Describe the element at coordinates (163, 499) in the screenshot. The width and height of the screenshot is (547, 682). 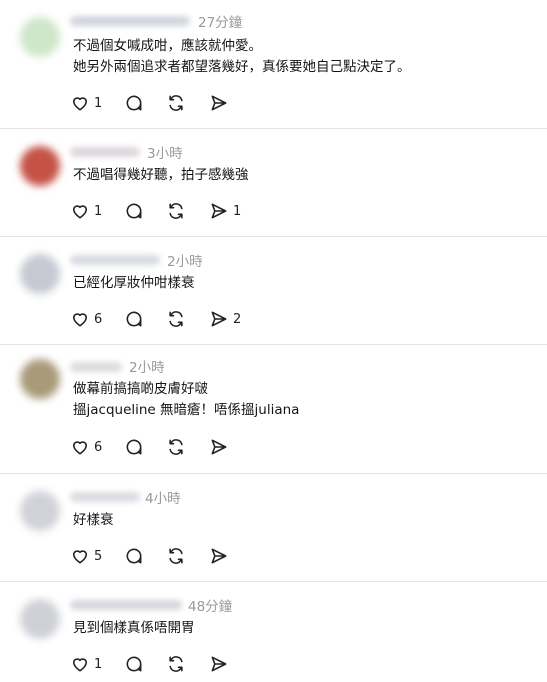
I see `post-time: 4小時` at that location.